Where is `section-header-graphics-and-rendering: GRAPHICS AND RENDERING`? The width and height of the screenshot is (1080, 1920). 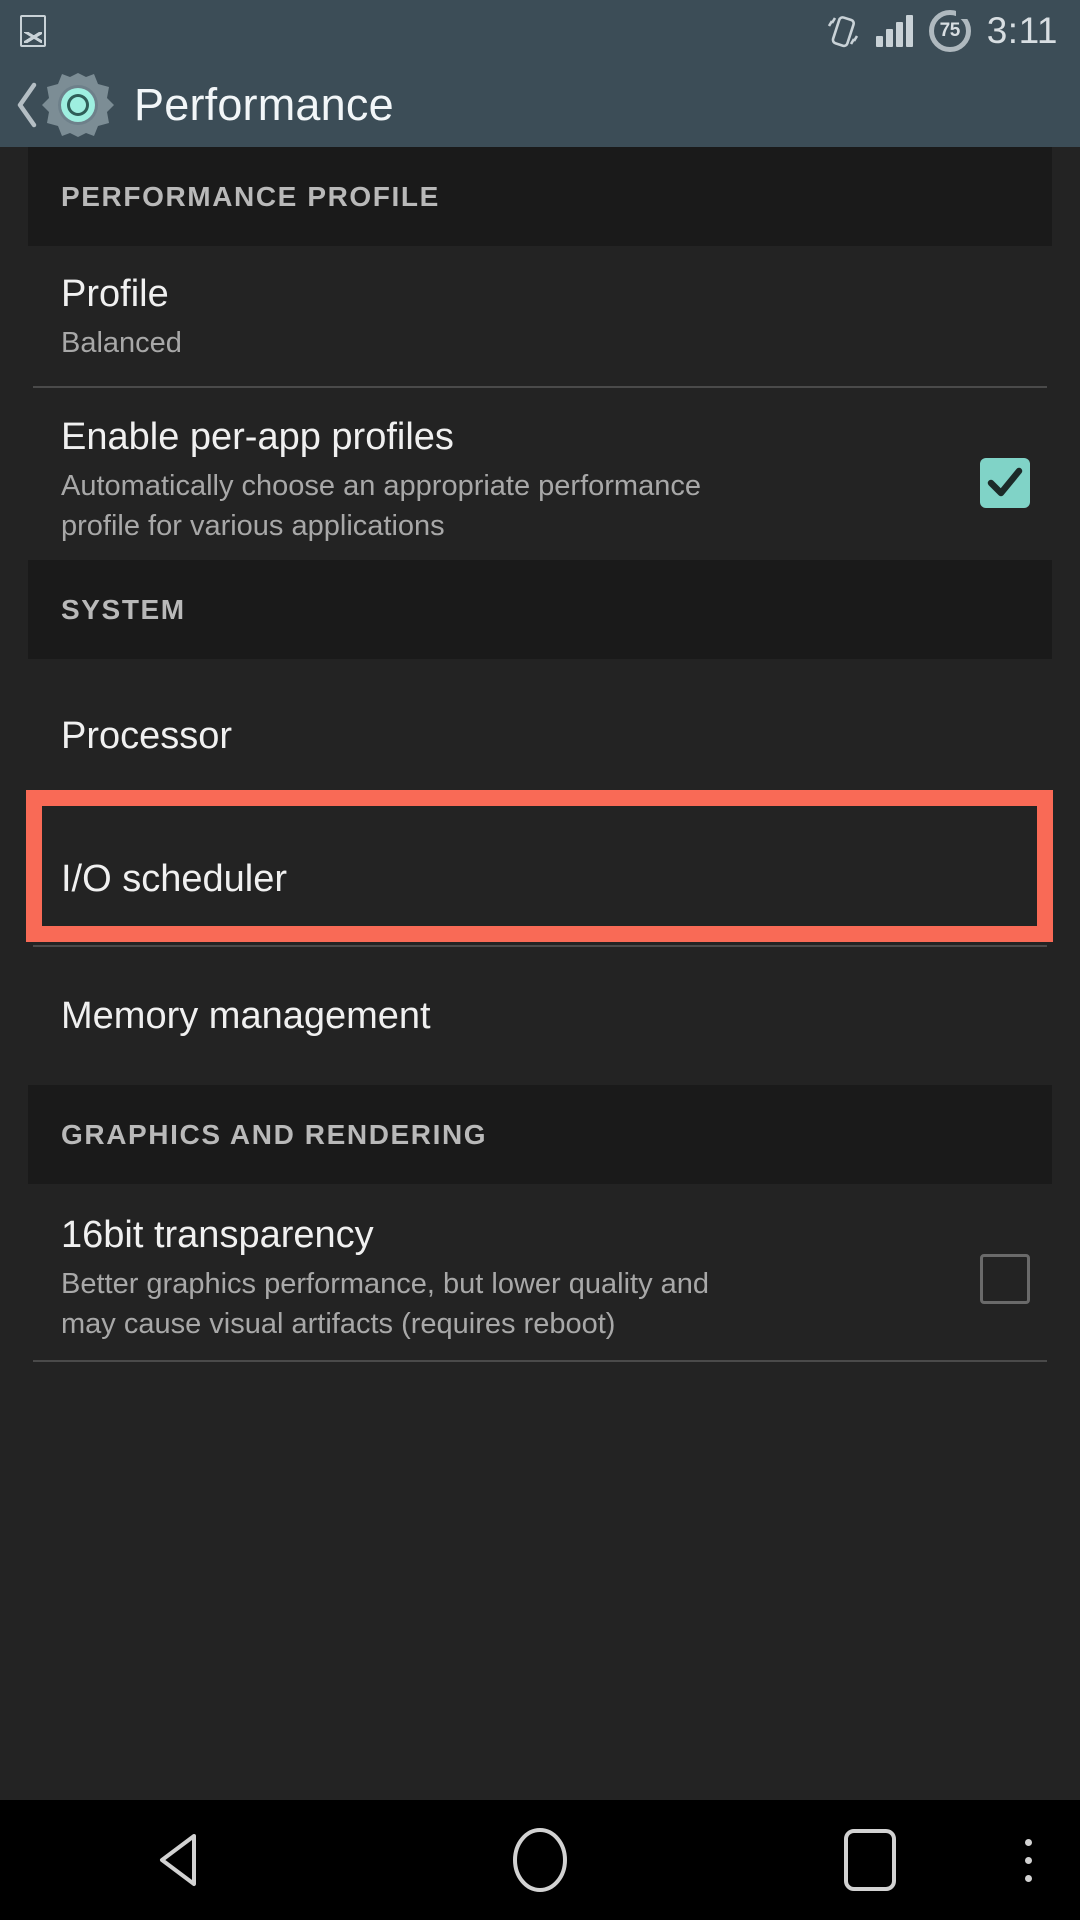
section-header-graphics-and-rendering: GRAPHICS AND RENDERING is located at coordinates (540, 1134).